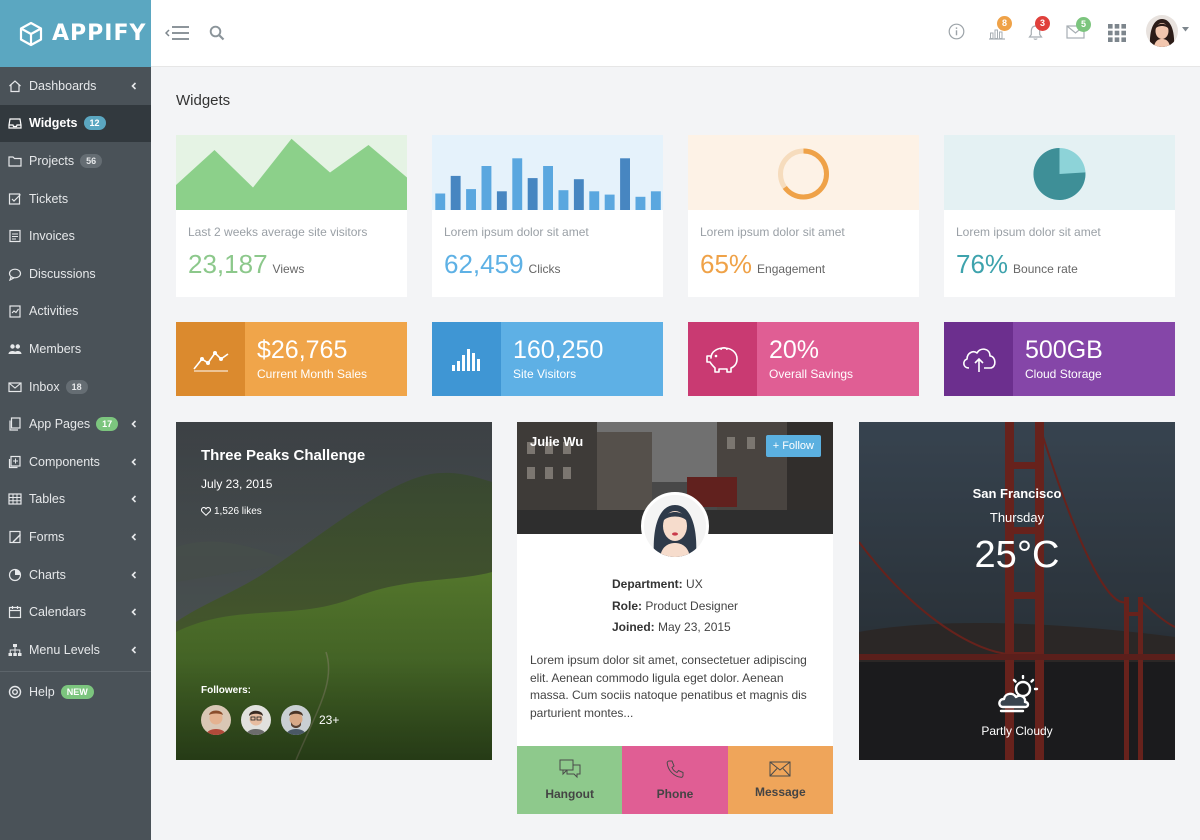 This screenshot has height=840, width=1200. Describe the element at coordinates (1059, 172) in the screenshot. I see `bounce-pie-chart` at that location.